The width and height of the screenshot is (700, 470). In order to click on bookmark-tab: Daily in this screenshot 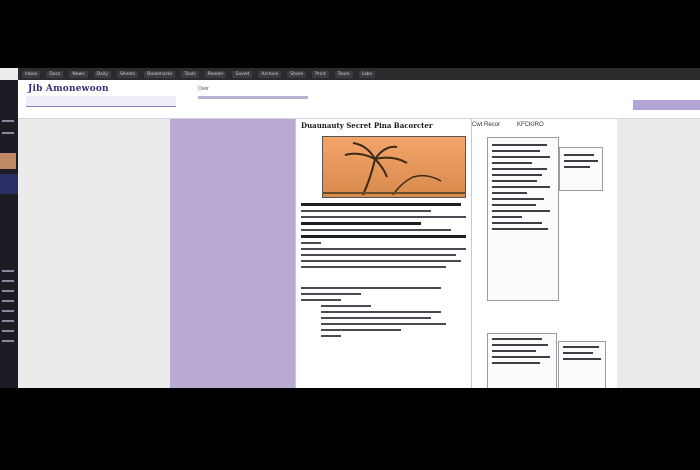, I will do `click(102, 74)`.